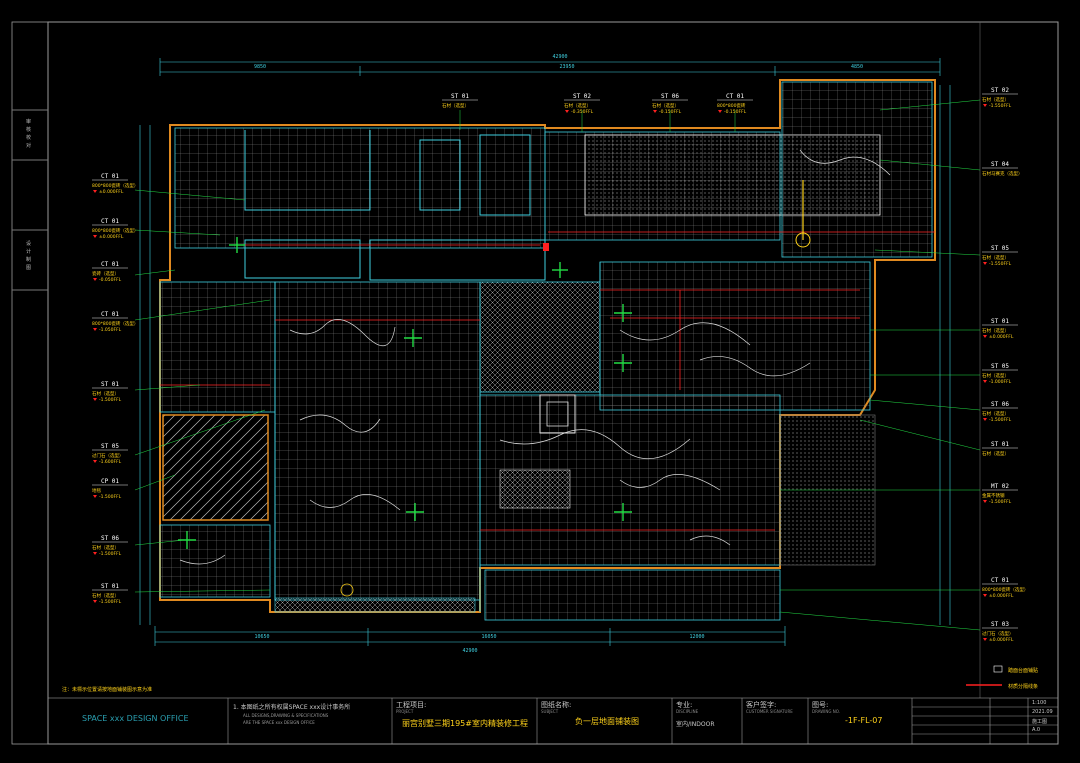 The image size is (1080, 763). Describe the element at coordinates (1002, 173) in the screenshot. I see `callout-material: 石材马赛克（选型）` at that location.